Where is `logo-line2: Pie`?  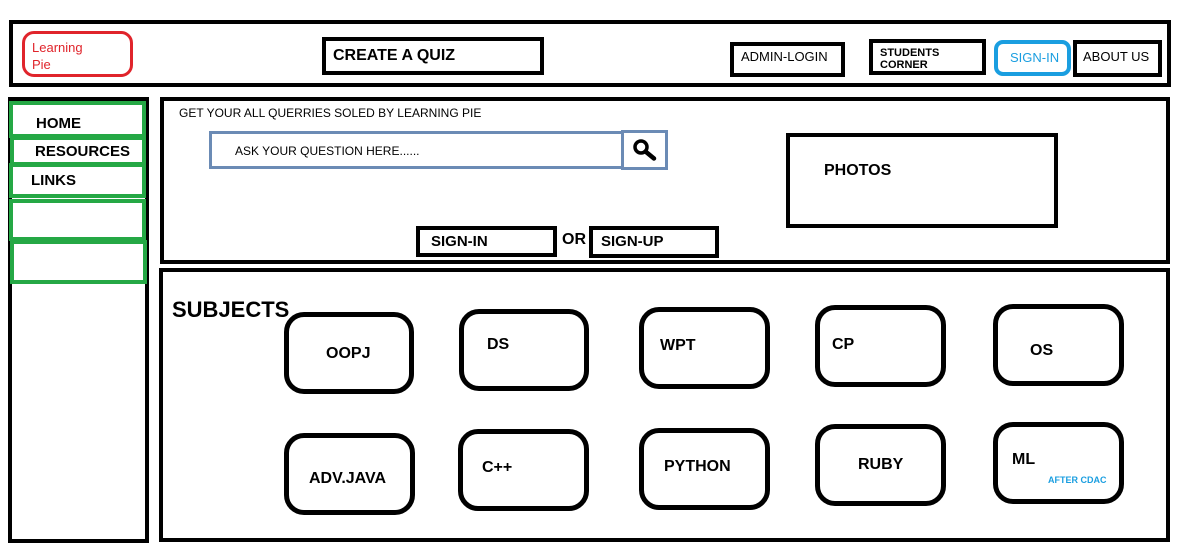 logo-line2: Pie is located at coordinates (41, 64).